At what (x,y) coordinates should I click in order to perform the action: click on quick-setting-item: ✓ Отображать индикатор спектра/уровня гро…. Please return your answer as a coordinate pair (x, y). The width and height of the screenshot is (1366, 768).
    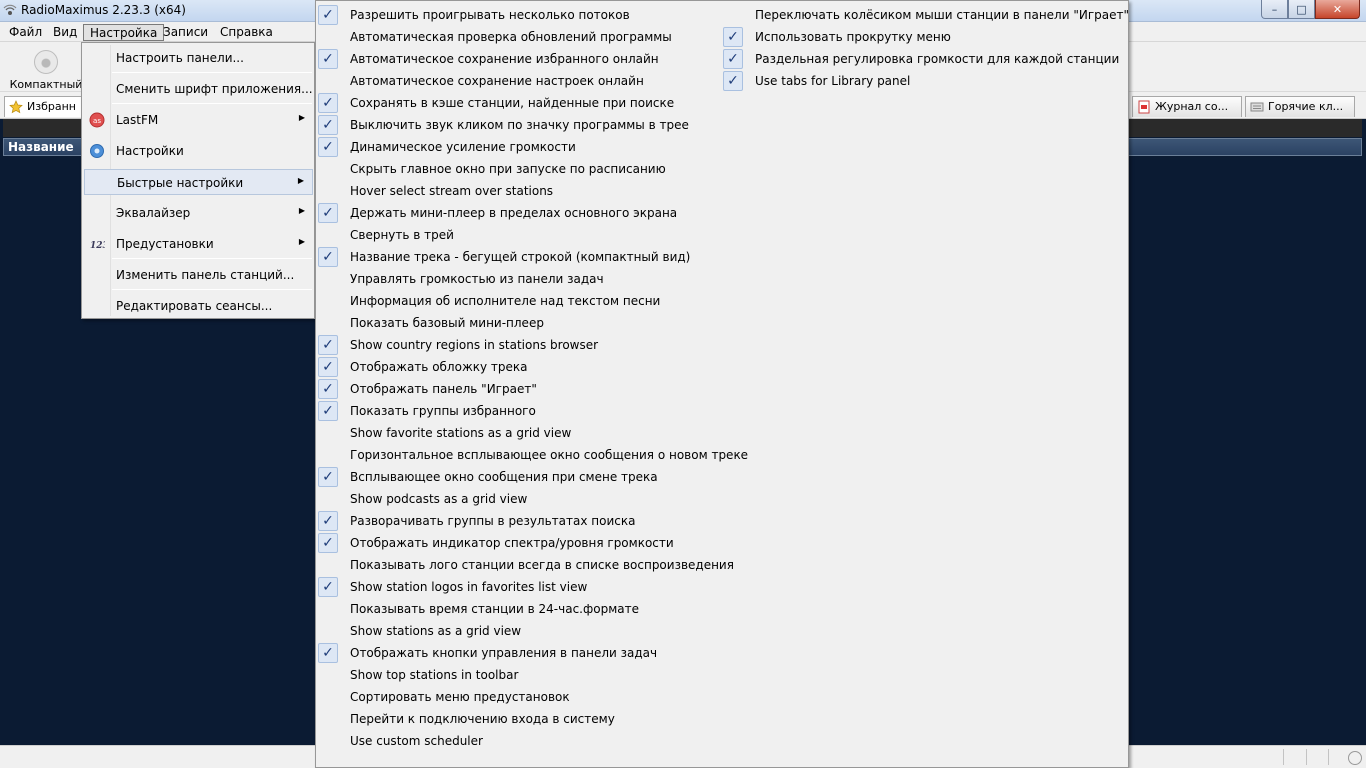
    Looking at the image, I should click on (518, 543).